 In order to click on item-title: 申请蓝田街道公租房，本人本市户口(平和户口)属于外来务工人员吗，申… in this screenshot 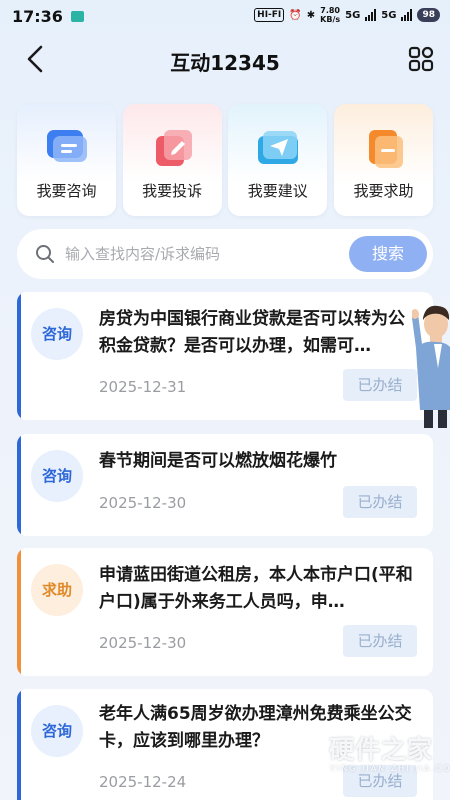, I will do `click(256, 588)`.